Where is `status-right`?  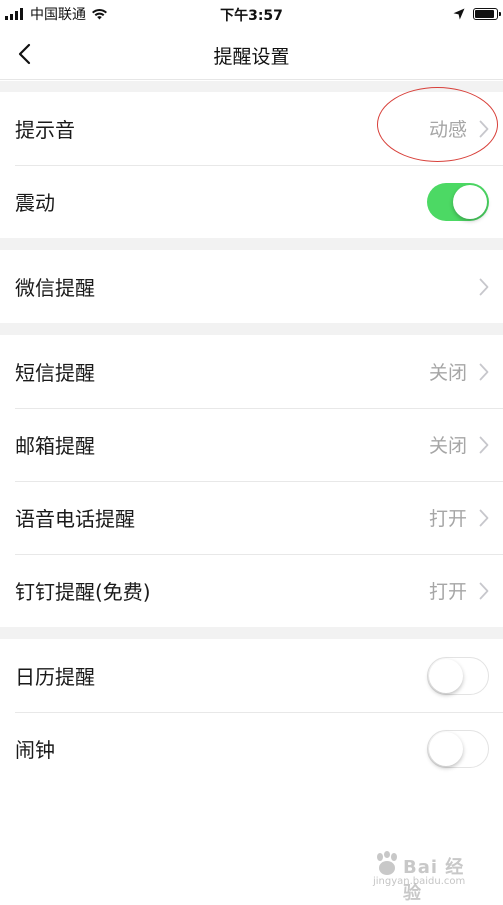
status-right is located at coordinates (477, 14).